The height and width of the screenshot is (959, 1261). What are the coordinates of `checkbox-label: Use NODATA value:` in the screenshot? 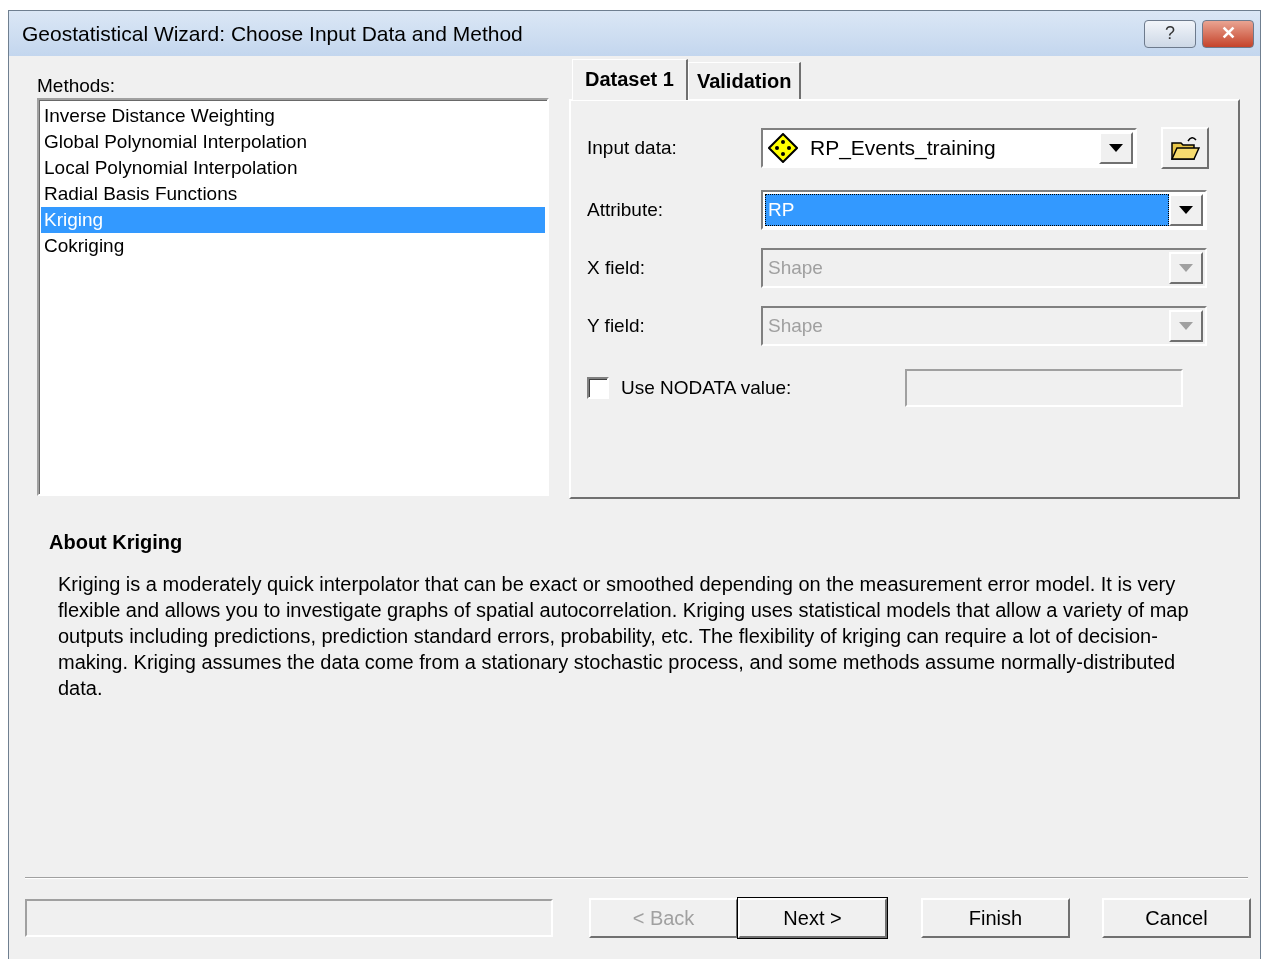 It's located at (706, 387).